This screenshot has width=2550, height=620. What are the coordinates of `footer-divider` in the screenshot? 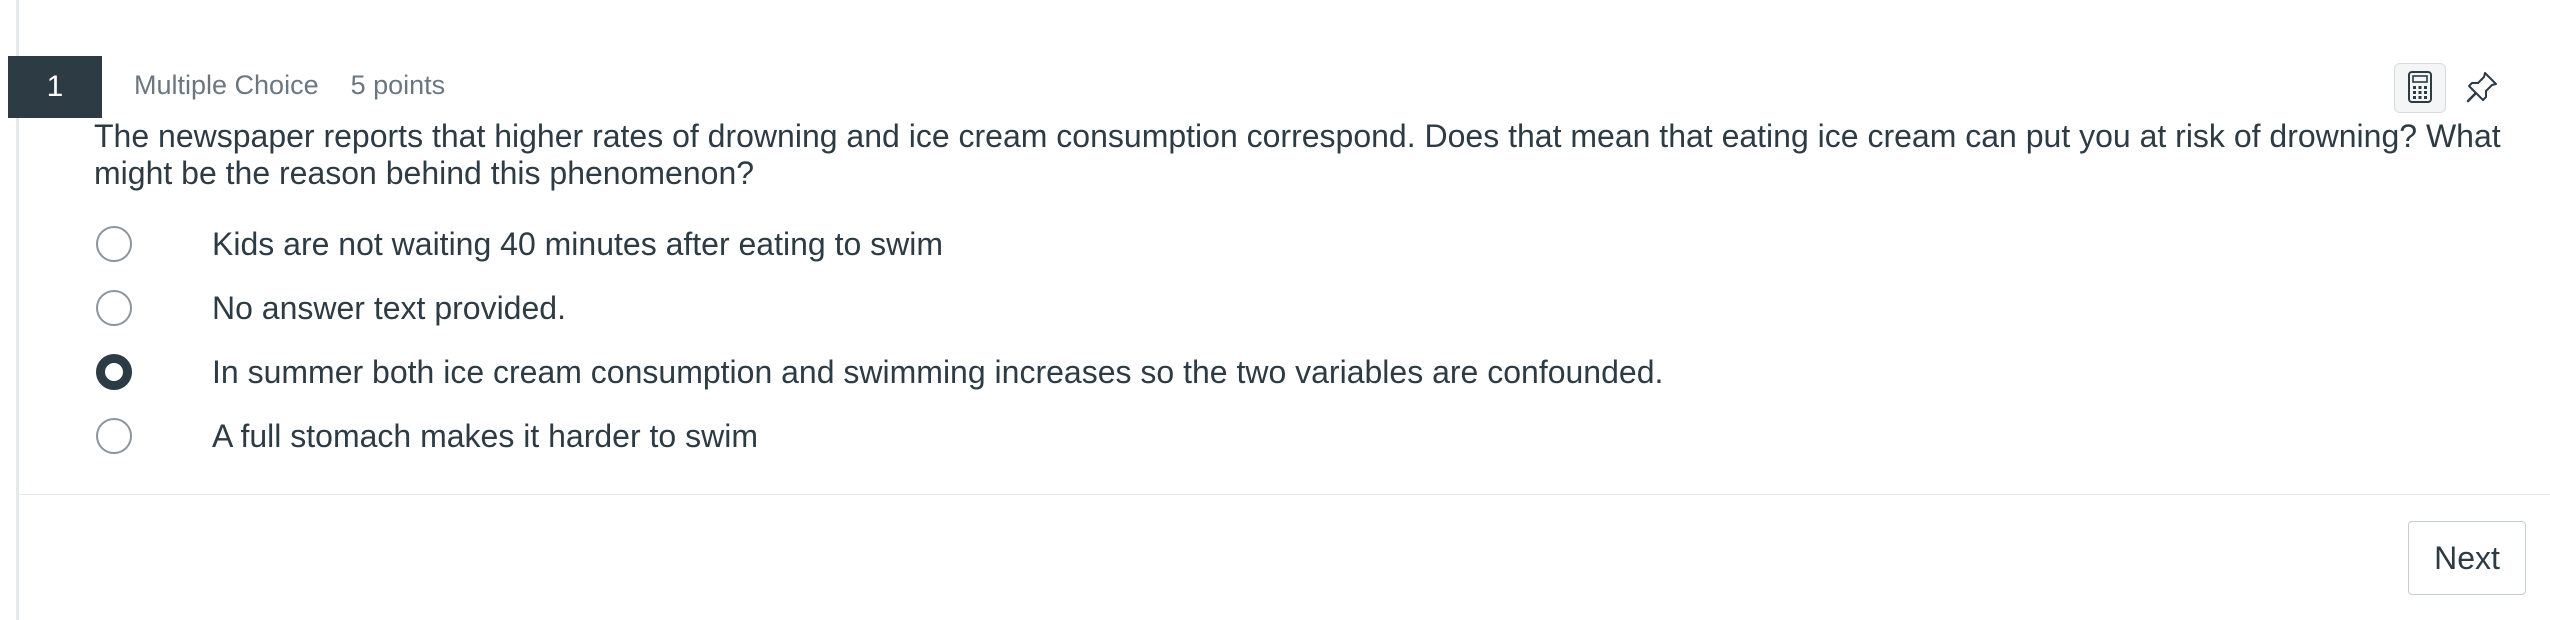 It's located at (1284, 494).